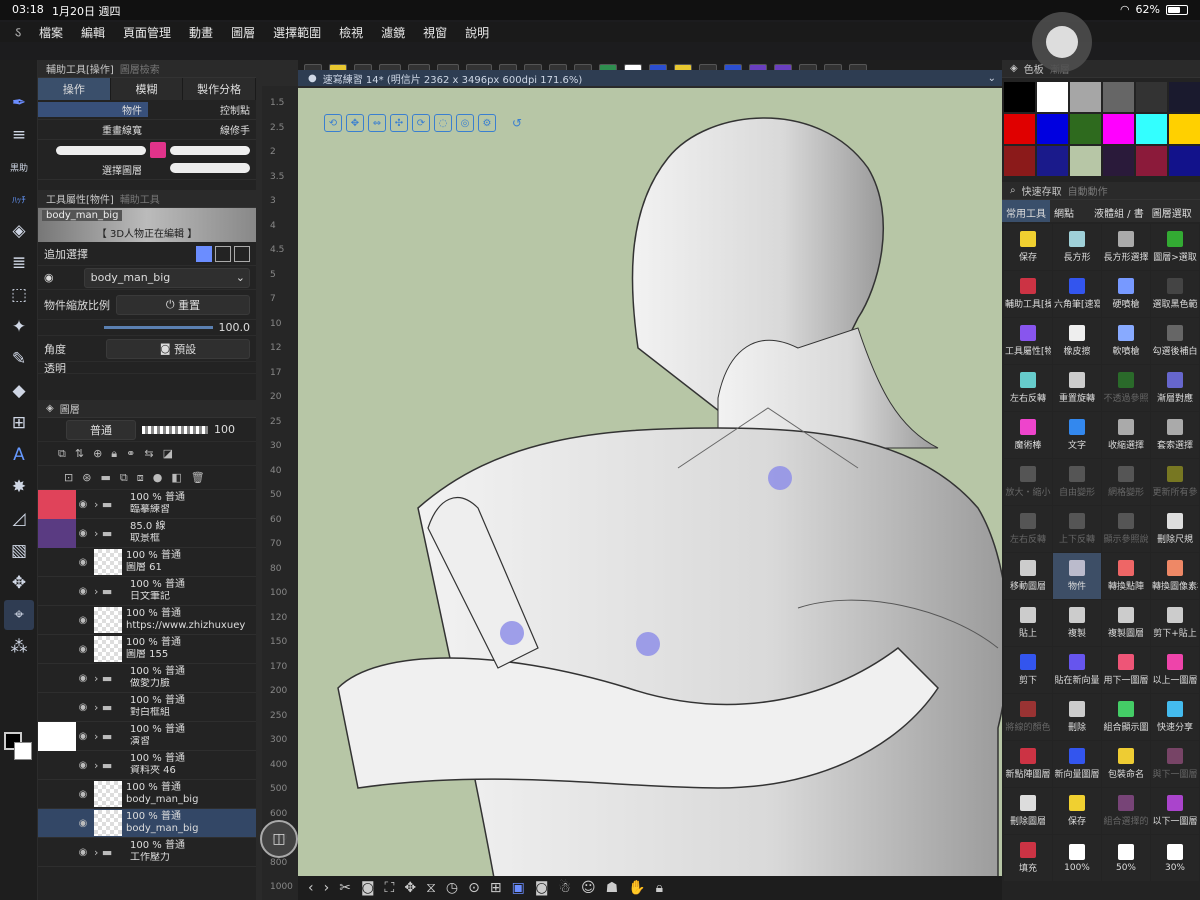 The image size is (1200, 900). I want to click on layer-op7-icon: ◪, so click(168, 453).